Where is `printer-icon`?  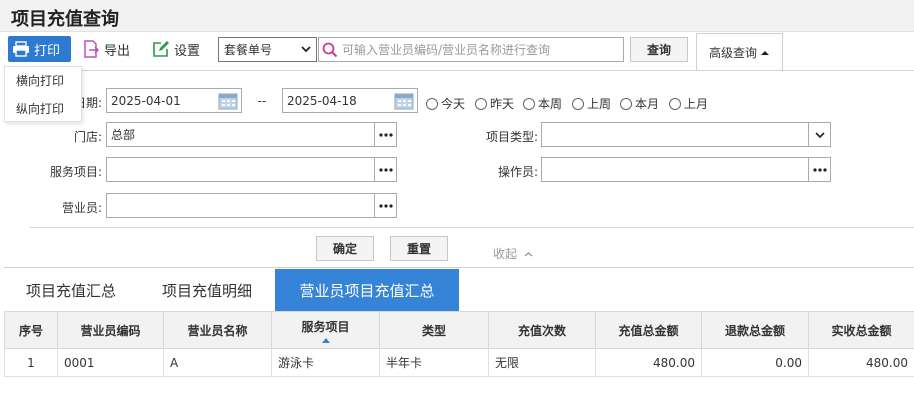
printer-icon is located at coordinates (21, 49).